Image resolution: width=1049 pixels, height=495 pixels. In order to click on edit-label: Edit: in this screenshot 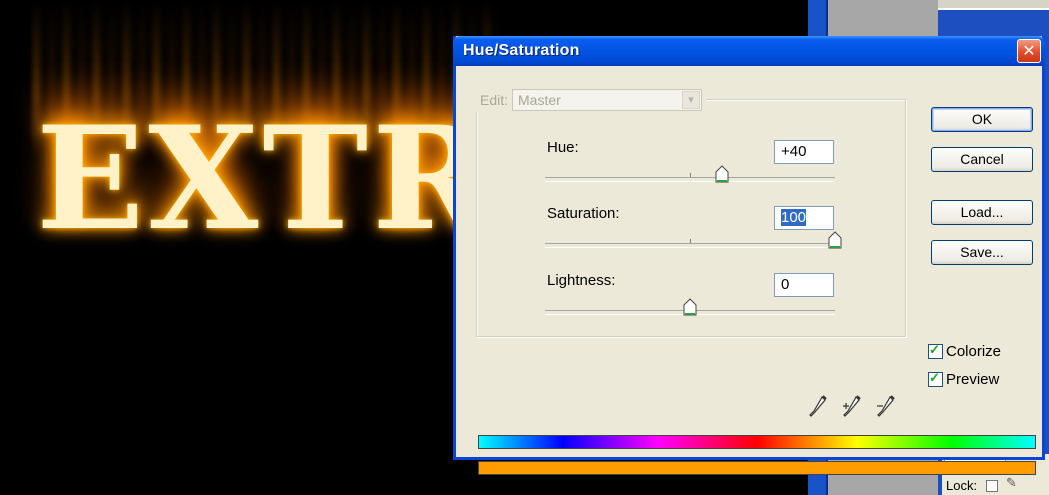, I will do `click(494, 100)`.